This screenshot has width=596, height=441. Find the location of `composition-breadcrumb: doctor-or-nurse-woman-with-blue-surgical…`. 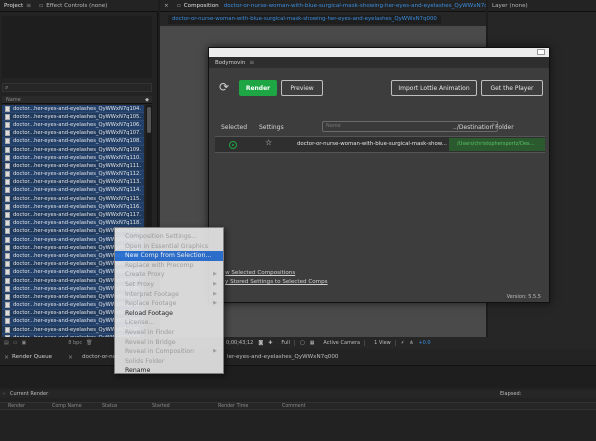

composition-breadcrumb: doctor-or-nurse-woman-with-blue-surgical… is located at coordinates (304, 19).